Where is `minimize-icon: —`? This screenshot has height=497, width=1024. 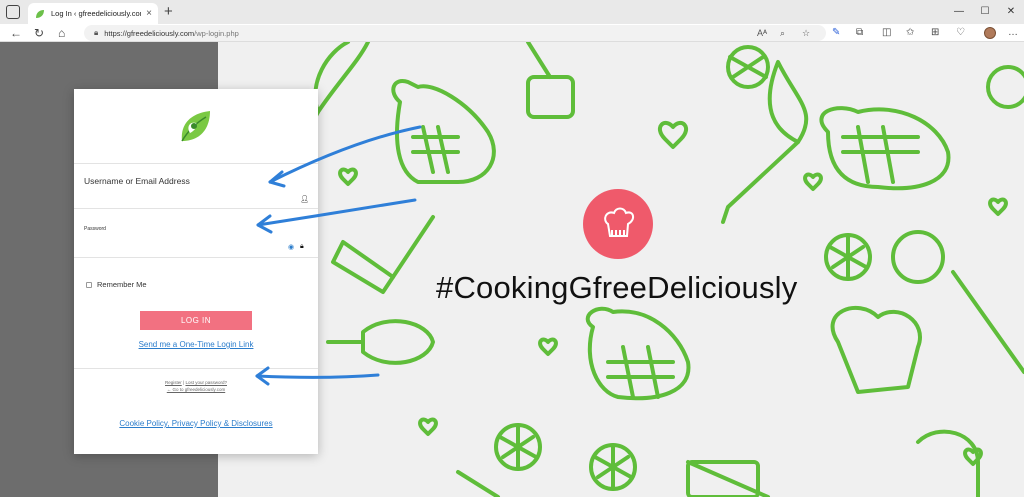 minimize-icon: — is located at coordinates (959, 11).